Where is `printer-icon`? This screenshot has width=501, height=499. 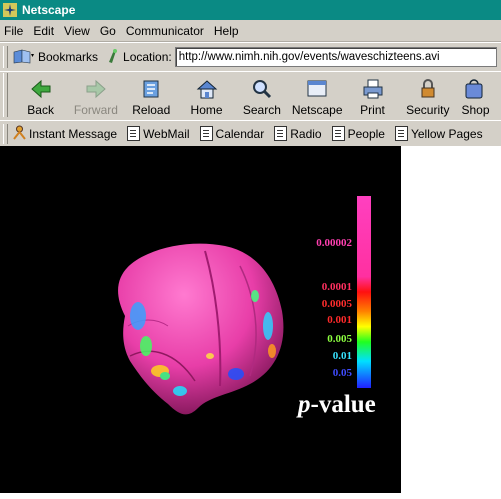
printer-icon is located at coordinates (373, 89).